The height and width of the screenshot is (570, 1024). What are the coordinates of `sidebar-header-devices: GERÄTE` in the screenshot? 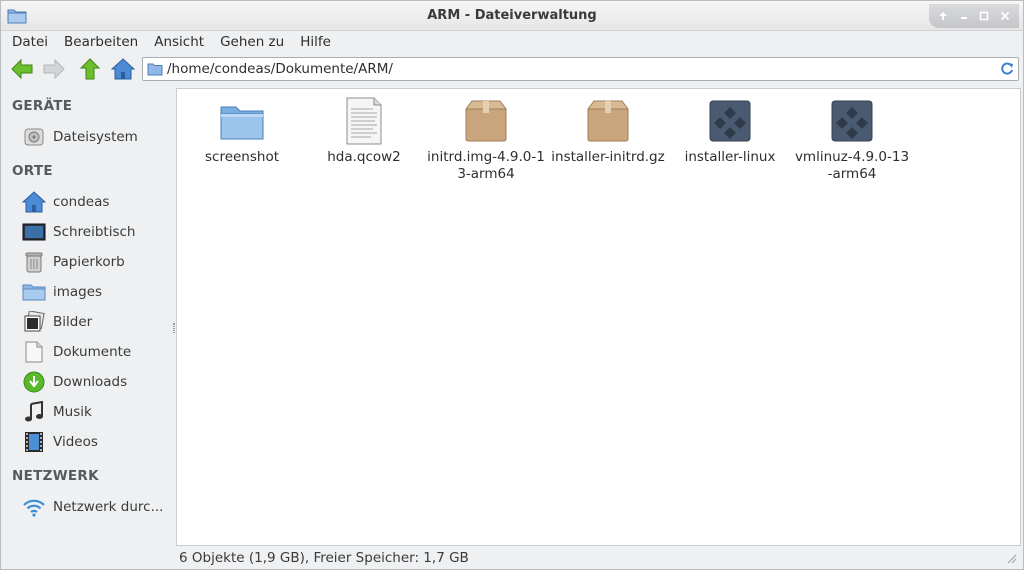 It's located at (42, 106).